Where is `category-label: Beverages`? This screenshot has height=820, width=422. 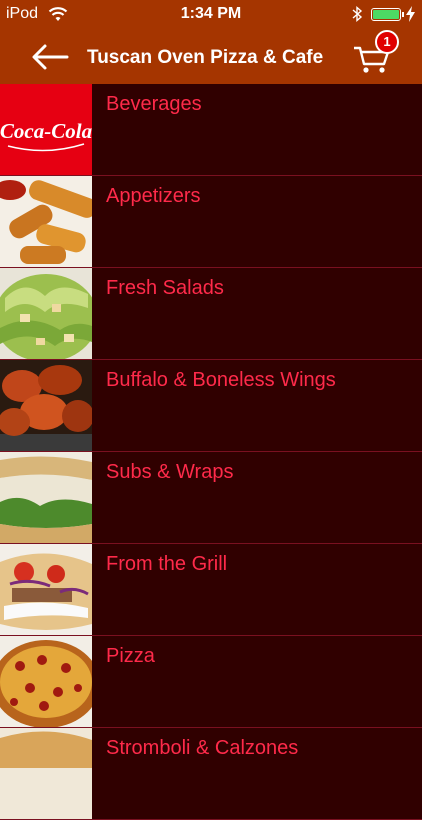
category-label: Beverages is located at coordinates (154, 104).